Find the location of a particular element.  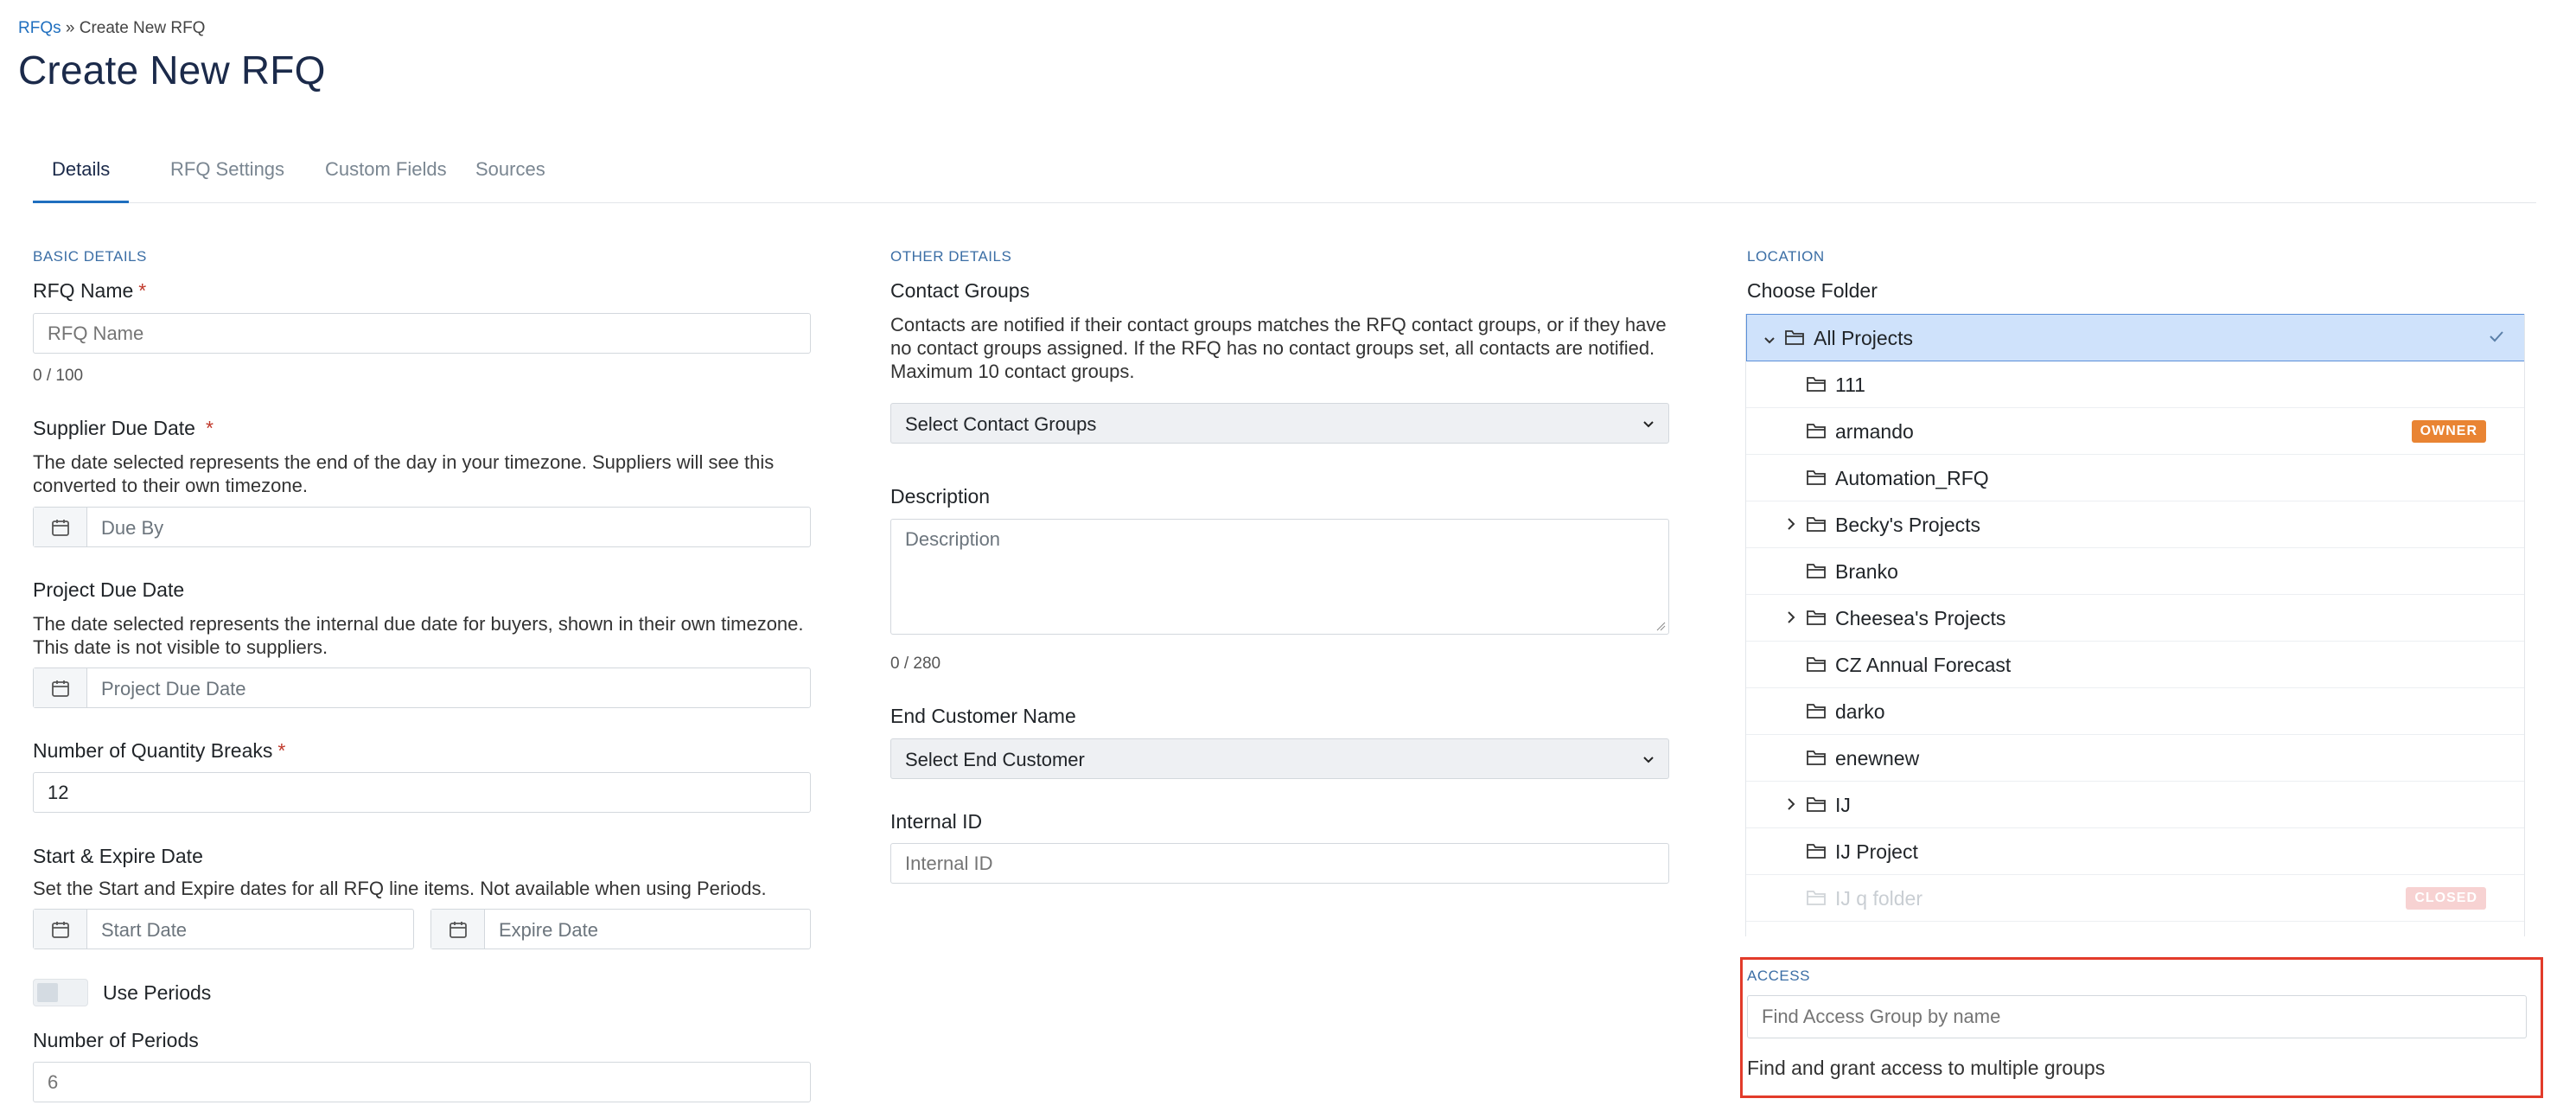

folder-name: Automation_RFQ is located at coordinates (1912, 478).